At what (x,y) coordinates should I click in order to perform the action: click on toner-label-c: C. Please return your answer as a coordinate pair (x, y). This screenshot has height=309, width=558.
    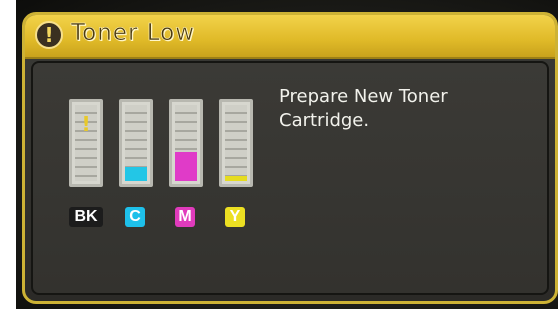
    Looking at the image, I should click on (135, 217).